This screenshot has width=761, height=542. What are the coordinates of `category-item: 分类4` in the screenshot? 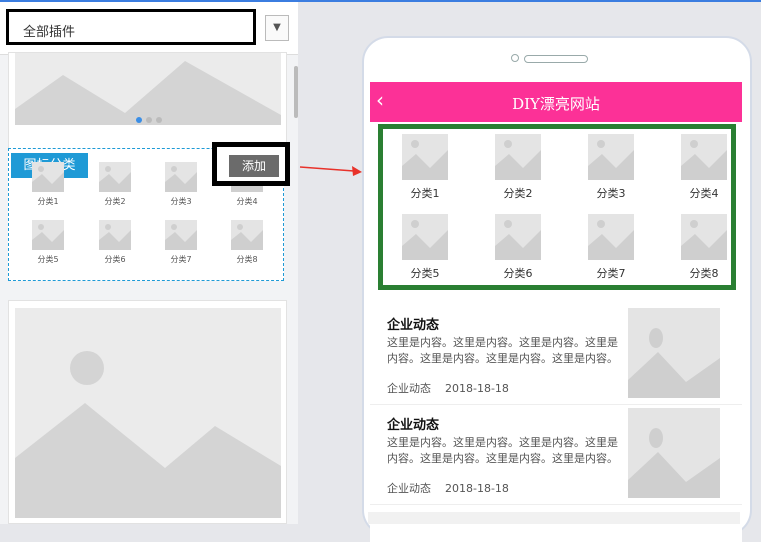 It's located at (703, 167).